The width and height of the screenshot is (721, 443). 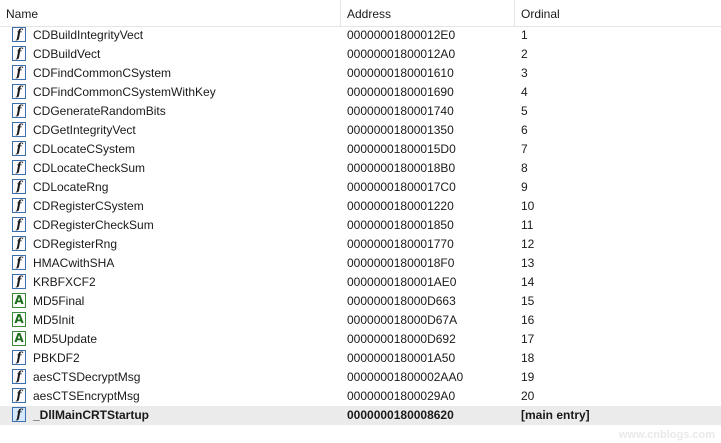 What do you see at coordinates (401, 301) in the screenshot?
I see `export-address: 000000018000D663` at bounding box center [401, 301].